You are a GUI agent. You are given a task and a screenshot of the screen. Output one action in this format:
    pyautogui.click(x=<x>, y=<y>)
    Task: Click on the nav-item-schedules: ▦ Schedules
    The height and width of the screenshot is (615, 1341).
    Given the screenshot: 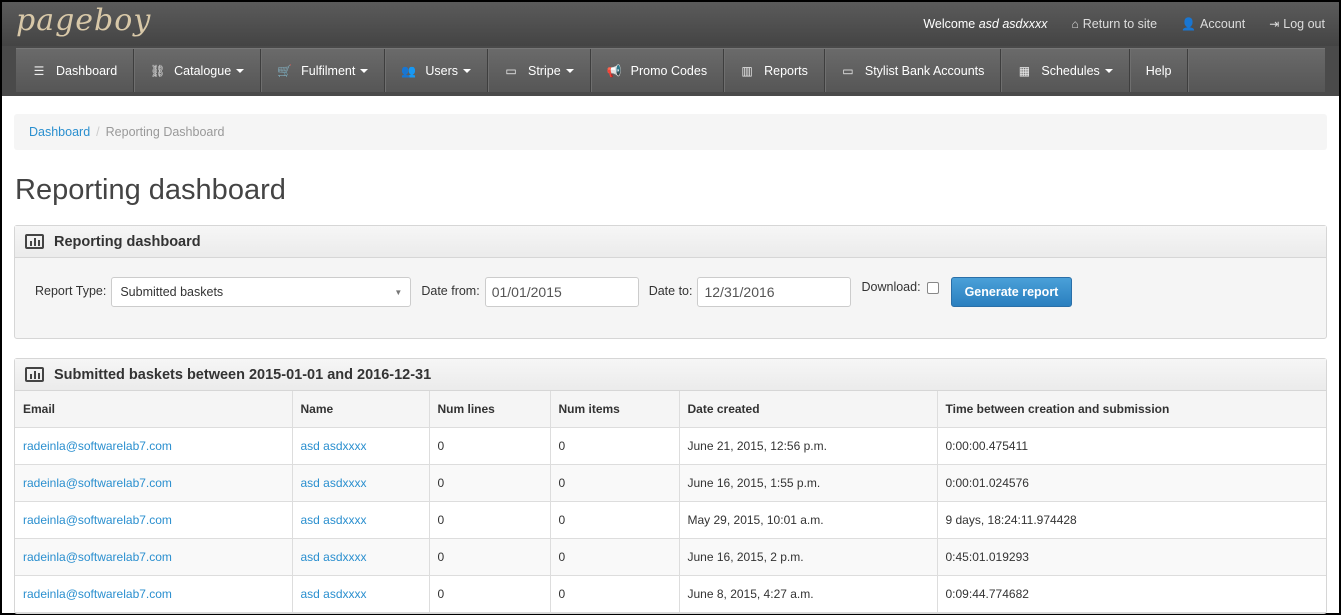 What is the action you would take?
    pyautogui.click(x=1065, y=70)
    